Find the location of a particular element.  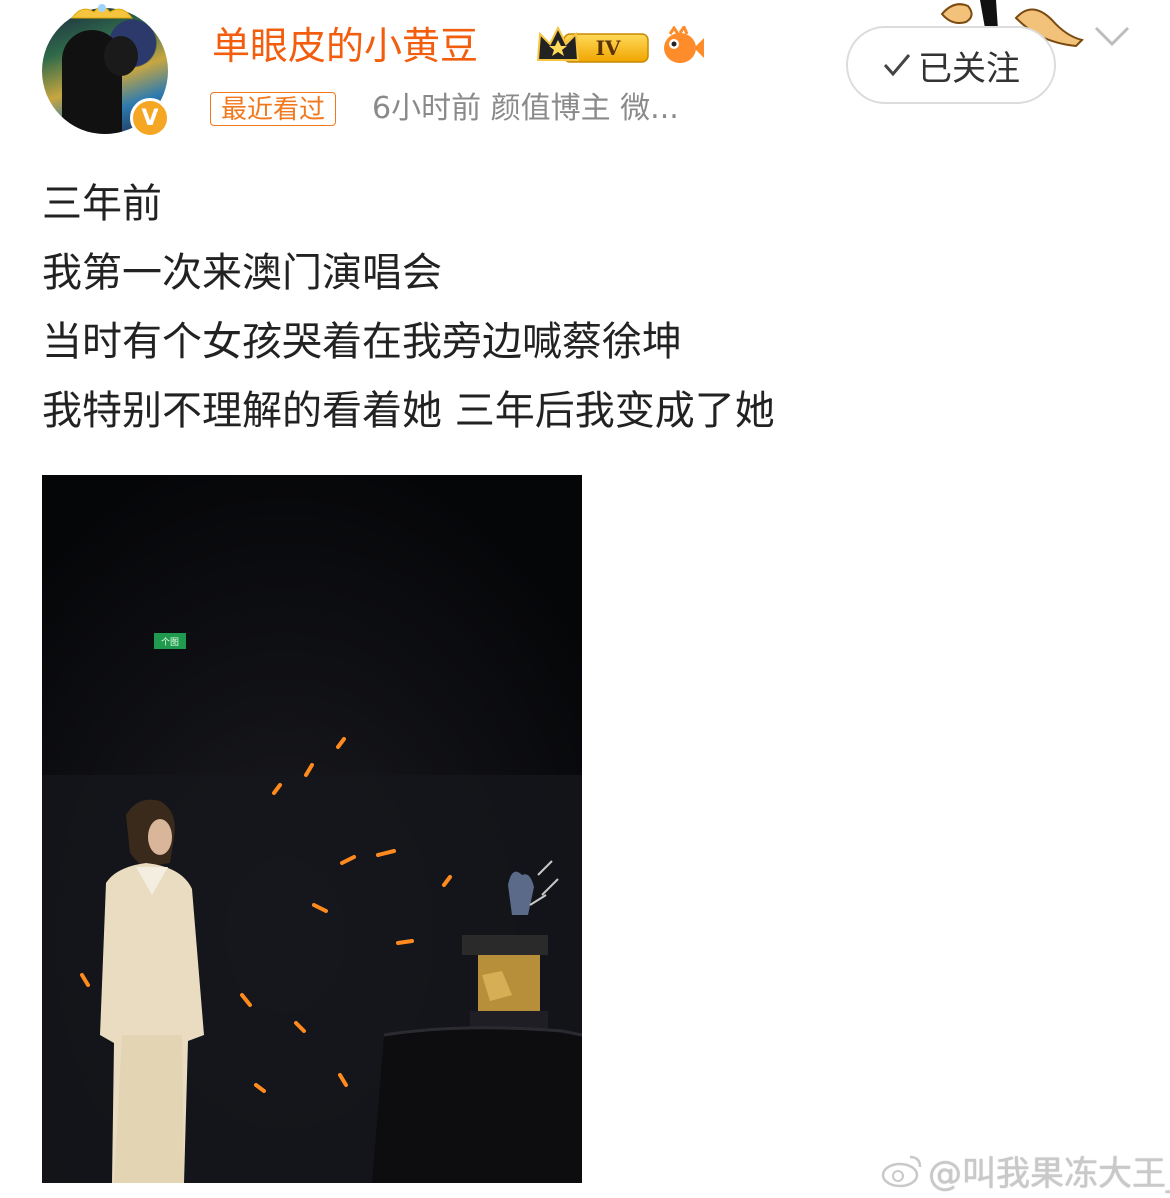

post-text-line: 我特别不理解的看着她 三年后我变成了她 is located at coordinates (408, 411).